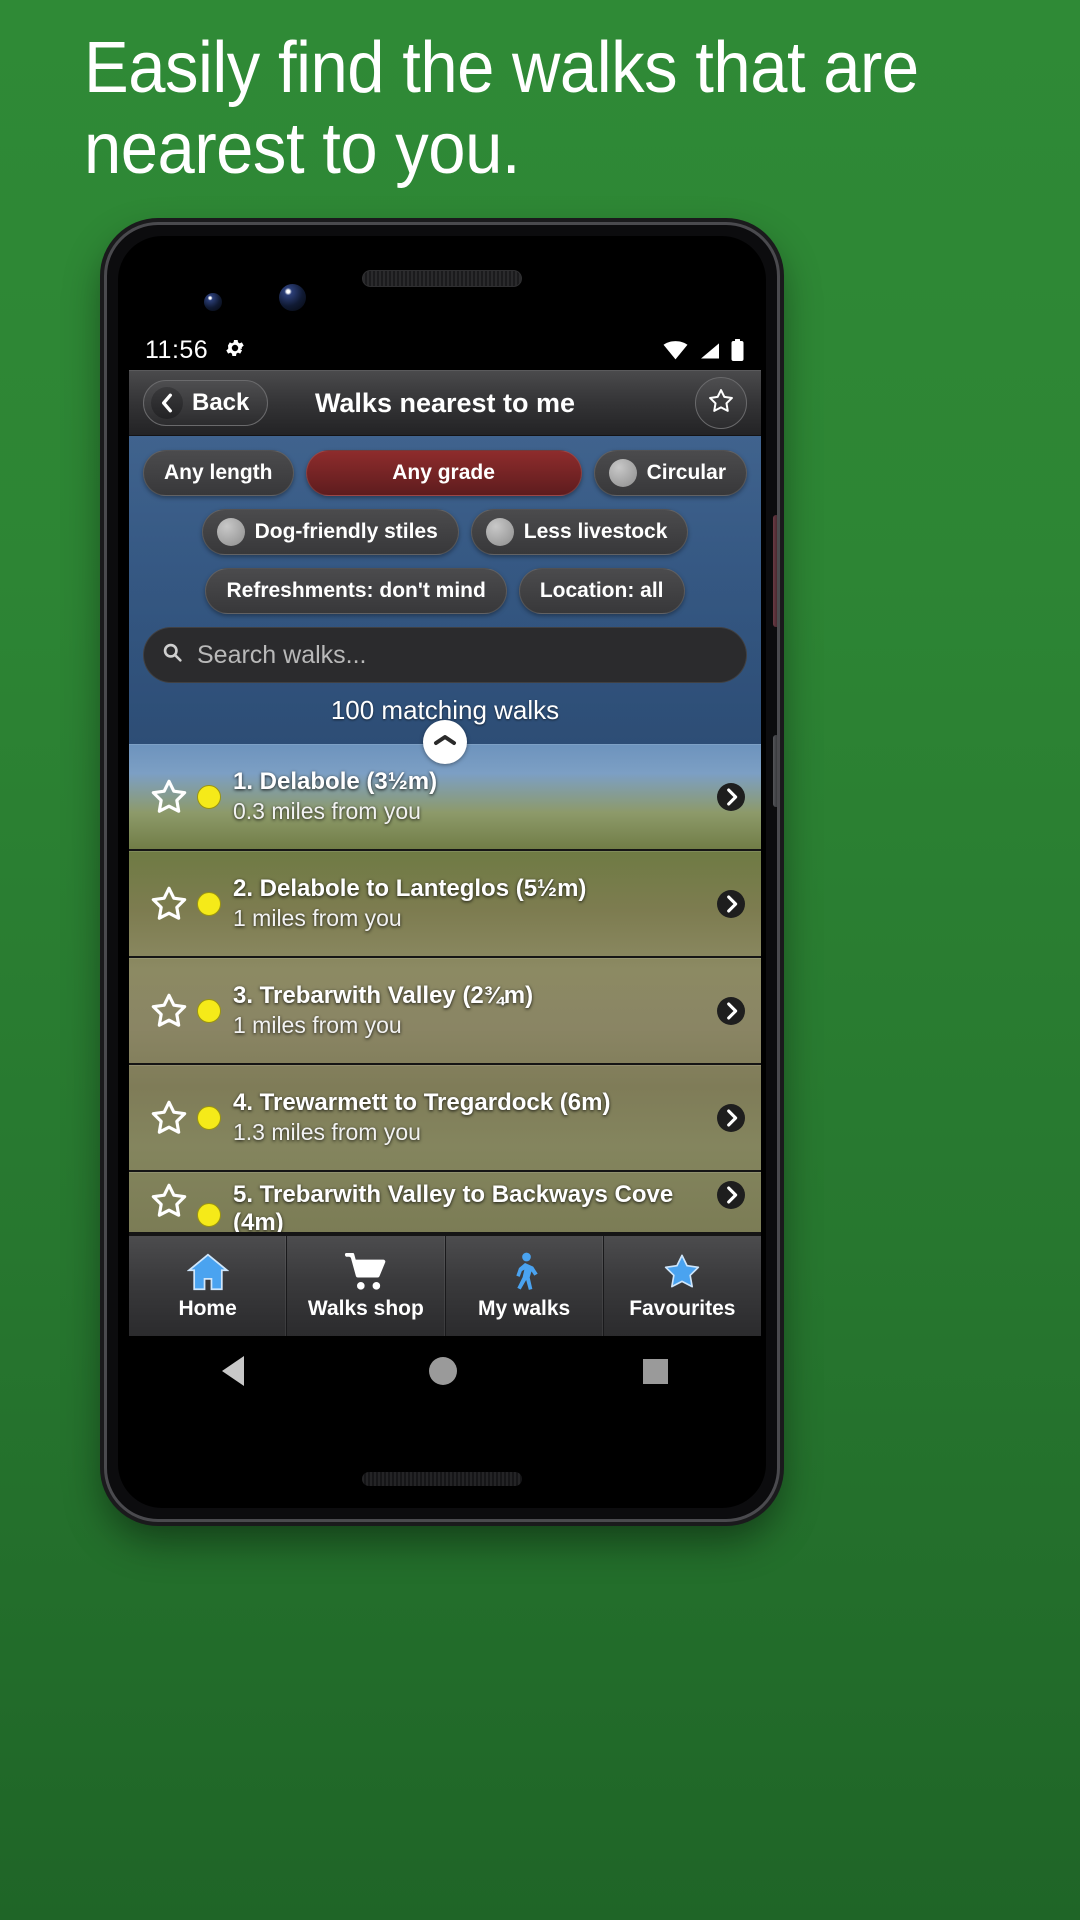 Image resolution: width=1080 pixels, height=1920 pixels. I want to click on filter-chip-label: Refreshments: don't mind, so click(356, 590).